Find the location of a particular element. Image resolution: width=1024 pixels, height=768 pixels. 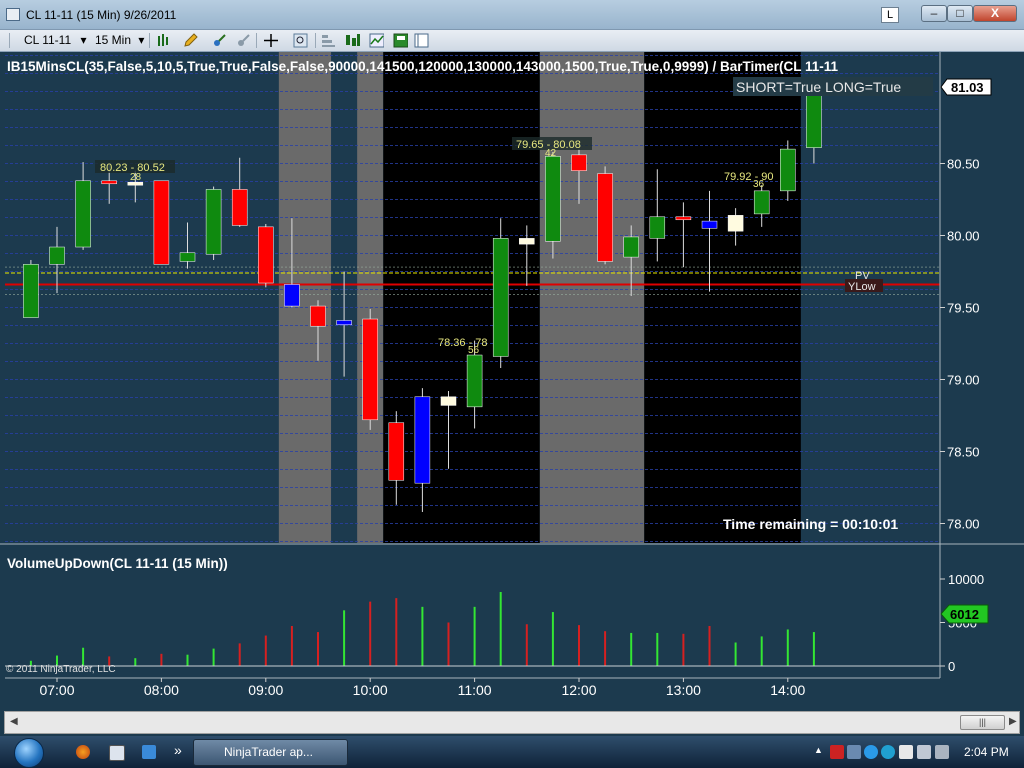

desktop-icon is located at coordinates (117, 753).